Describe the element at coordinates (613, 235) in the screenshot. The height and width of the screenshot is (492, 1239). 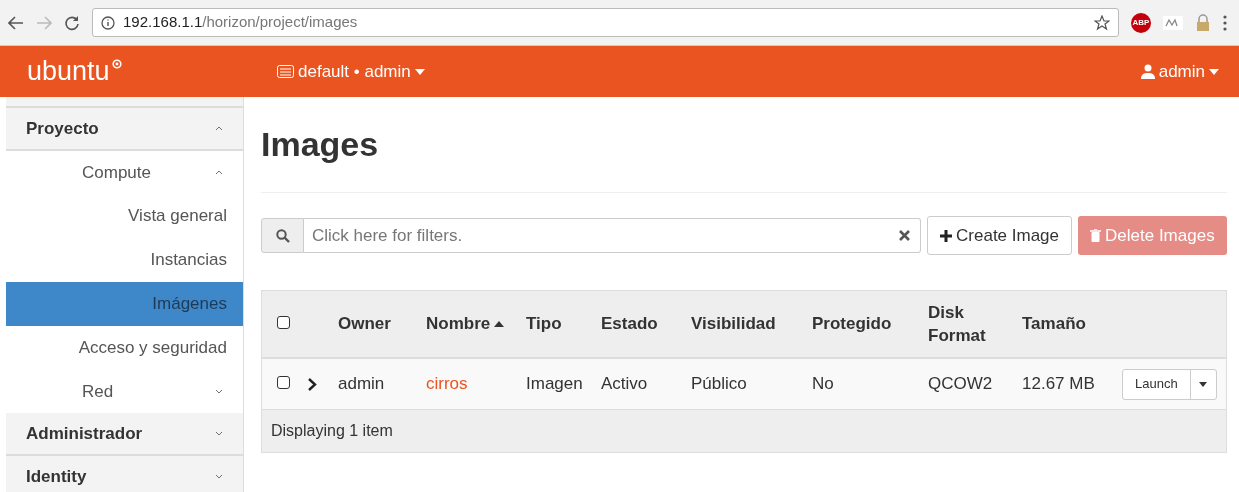
I see `filter-input: Click here for filters.` at that location.